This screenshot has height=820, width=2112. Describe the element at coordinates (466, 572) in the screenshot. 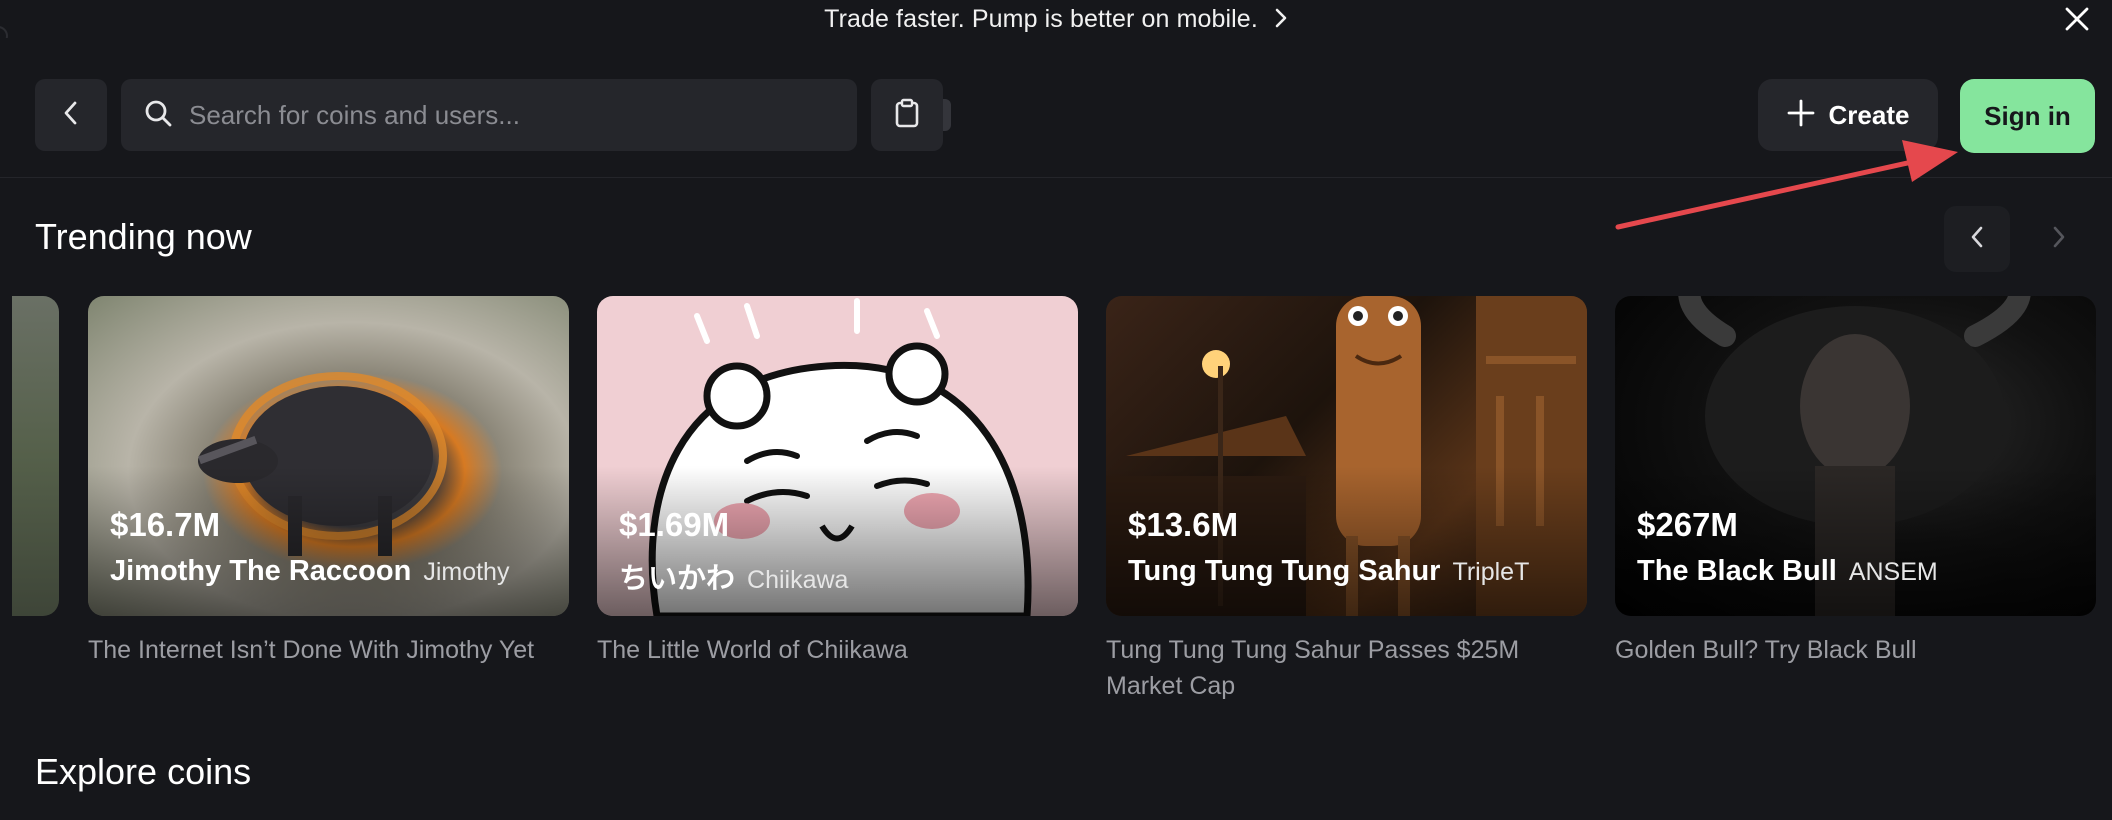

I see `card-coin-ticker: Jimothy` at that location.